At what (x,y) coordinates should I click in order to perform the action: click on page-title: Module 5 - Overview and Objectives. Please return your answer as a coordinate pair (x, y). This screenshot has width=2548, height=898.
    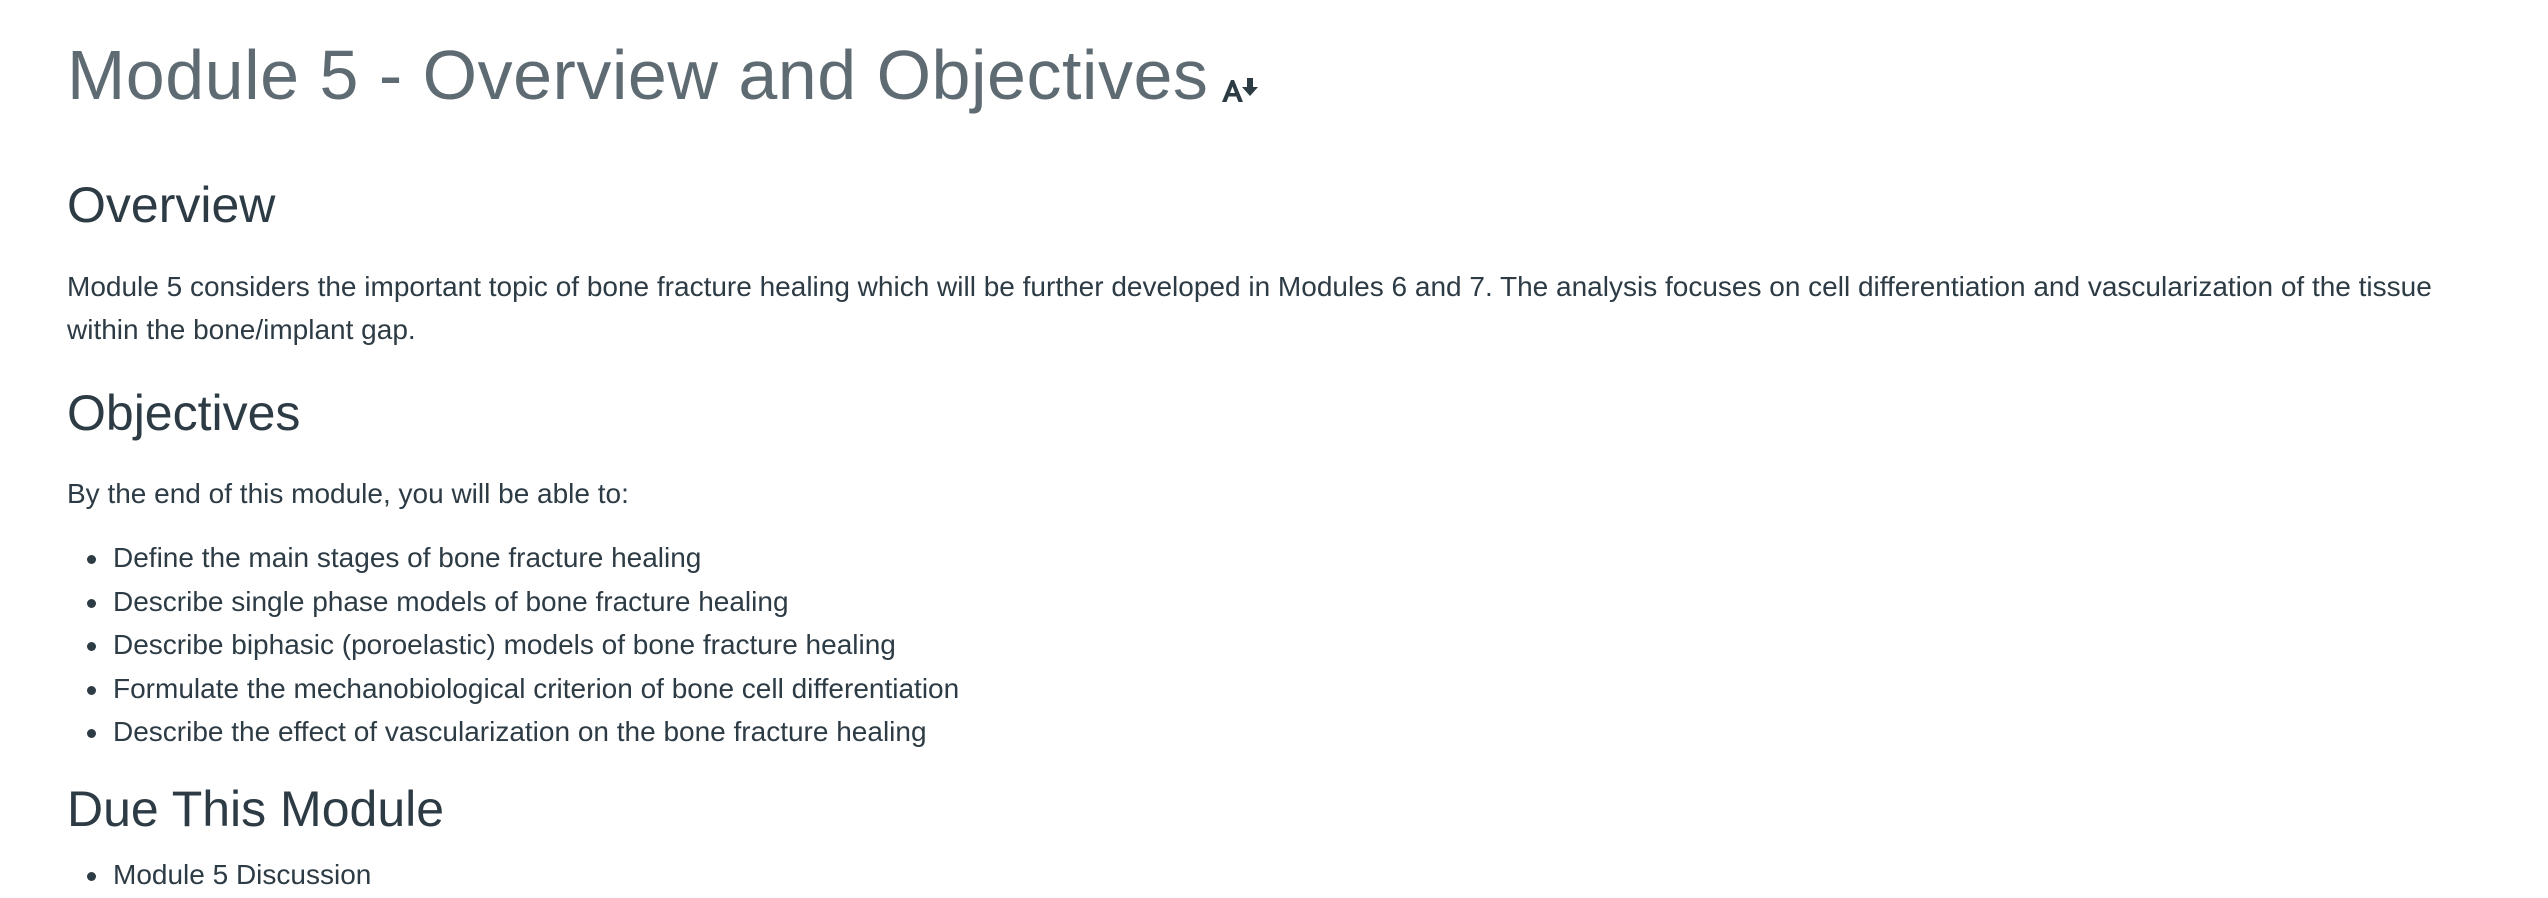
    Looking at the image, I should click on (638, 75).